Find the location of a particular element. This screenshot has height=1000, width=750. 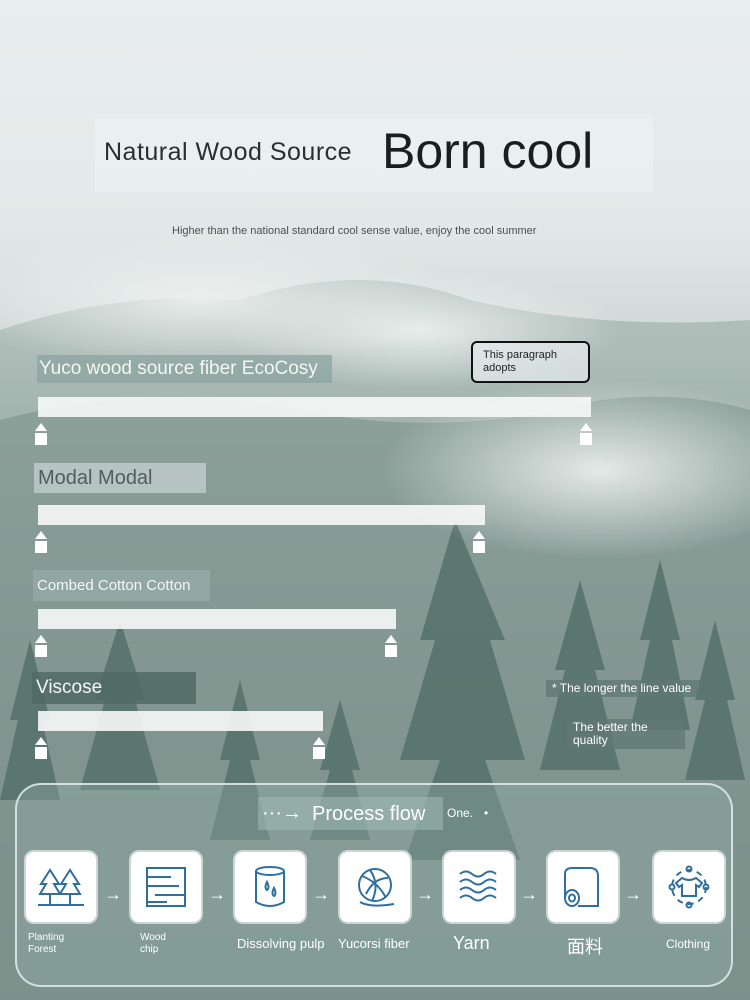

step-label-fabric: 面料 is located at coordinates (585, 947).